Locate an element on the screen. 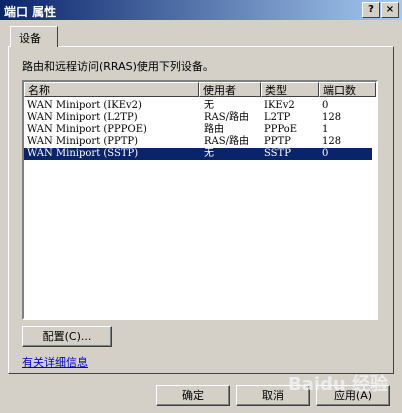 This screenshot has width=402, height=413. list-header: 名称 使用者 类型 端口数 is located at coordinates (200, 90).